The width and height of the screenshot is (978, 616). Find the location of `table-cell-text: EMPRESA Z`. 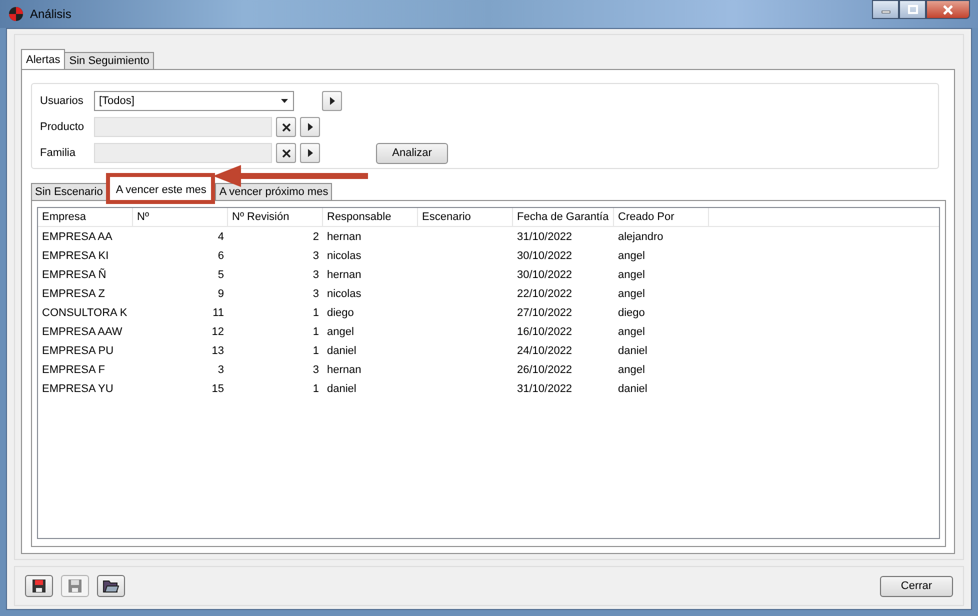

table-cell-text: EMPRESA Z is located at coordinates (73, 294).